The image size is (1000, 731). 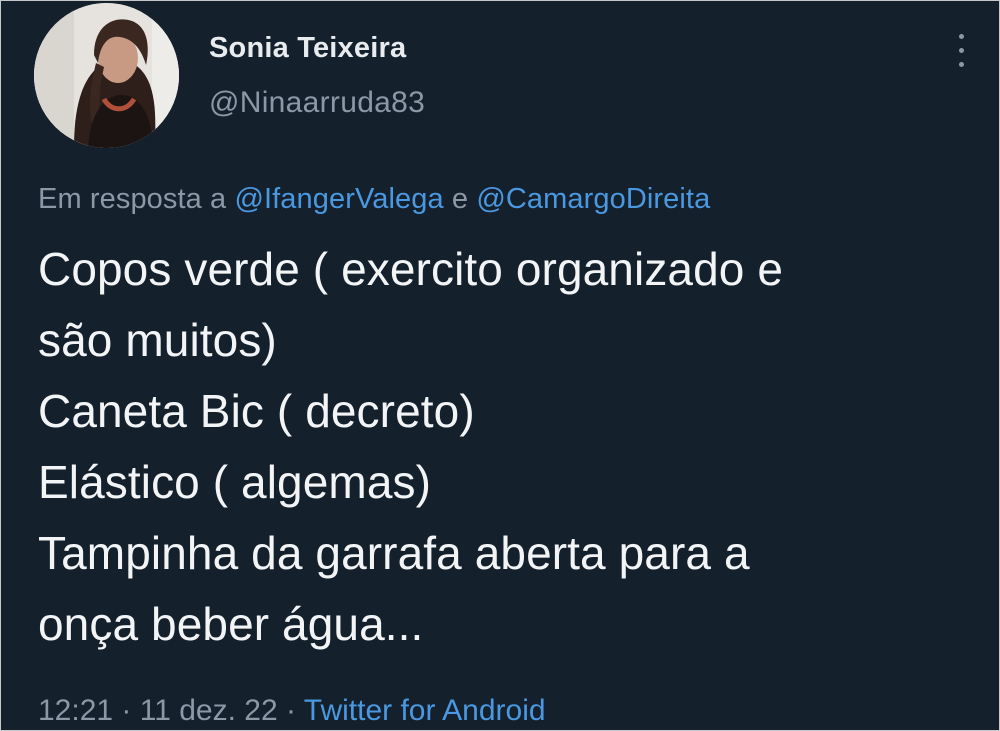 What do you see at coordinates (411, 269) in the screenshot?
I see `tweet-text-line: Copos verde ( exercito organizado e` at bounding box center [411, 269].